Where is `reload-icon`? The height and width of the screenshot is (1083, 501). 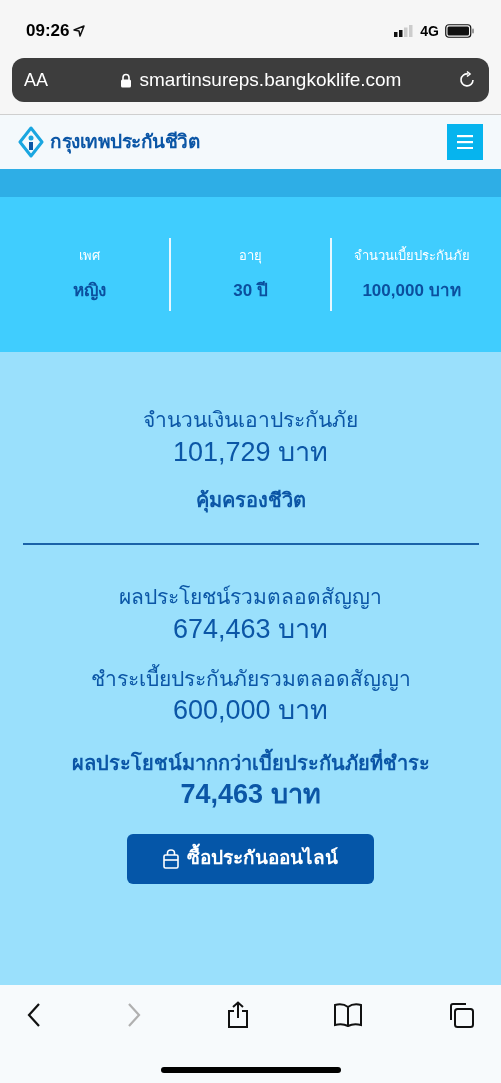 reload-icon is located at coordinates (467, 80).